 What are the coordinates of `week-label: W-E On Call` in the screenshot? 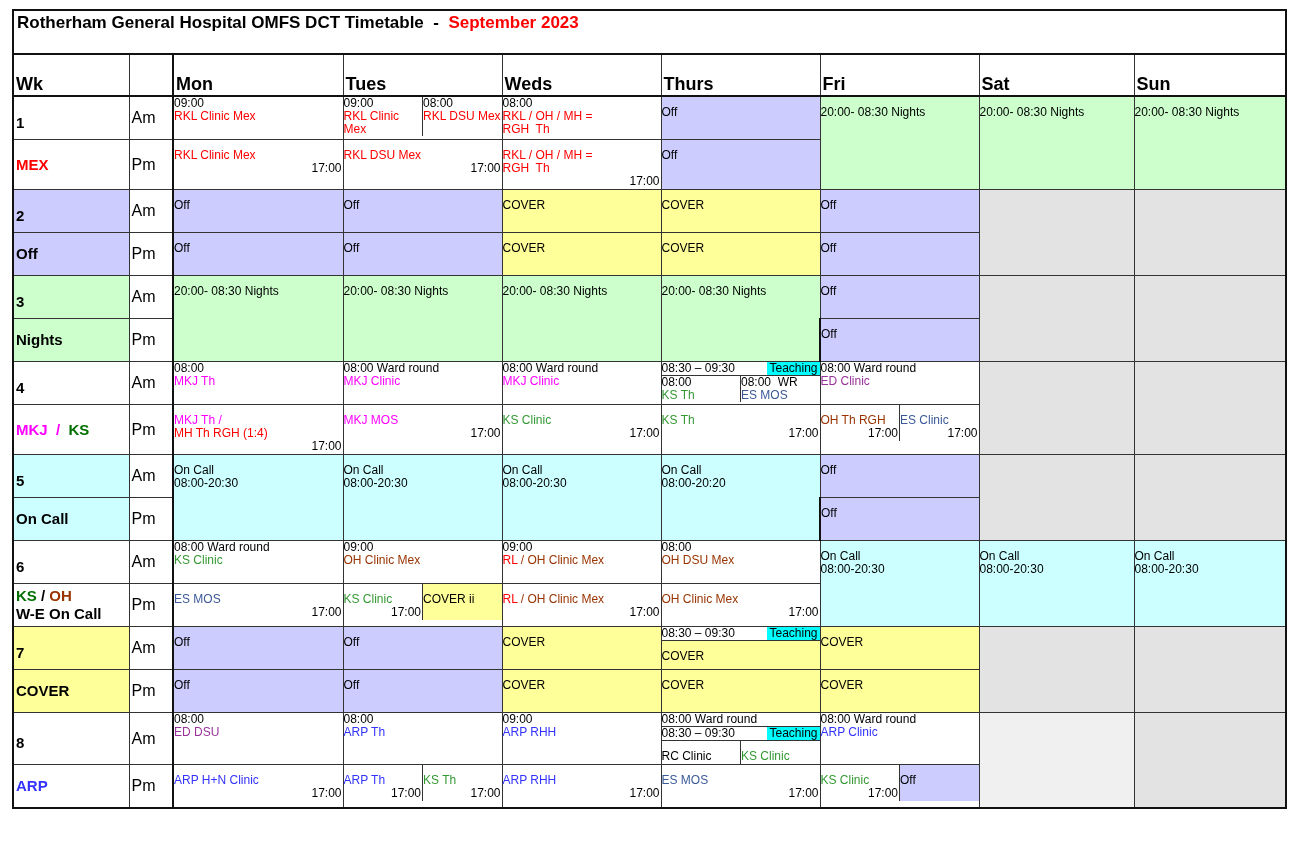 It's located at (59, 614).